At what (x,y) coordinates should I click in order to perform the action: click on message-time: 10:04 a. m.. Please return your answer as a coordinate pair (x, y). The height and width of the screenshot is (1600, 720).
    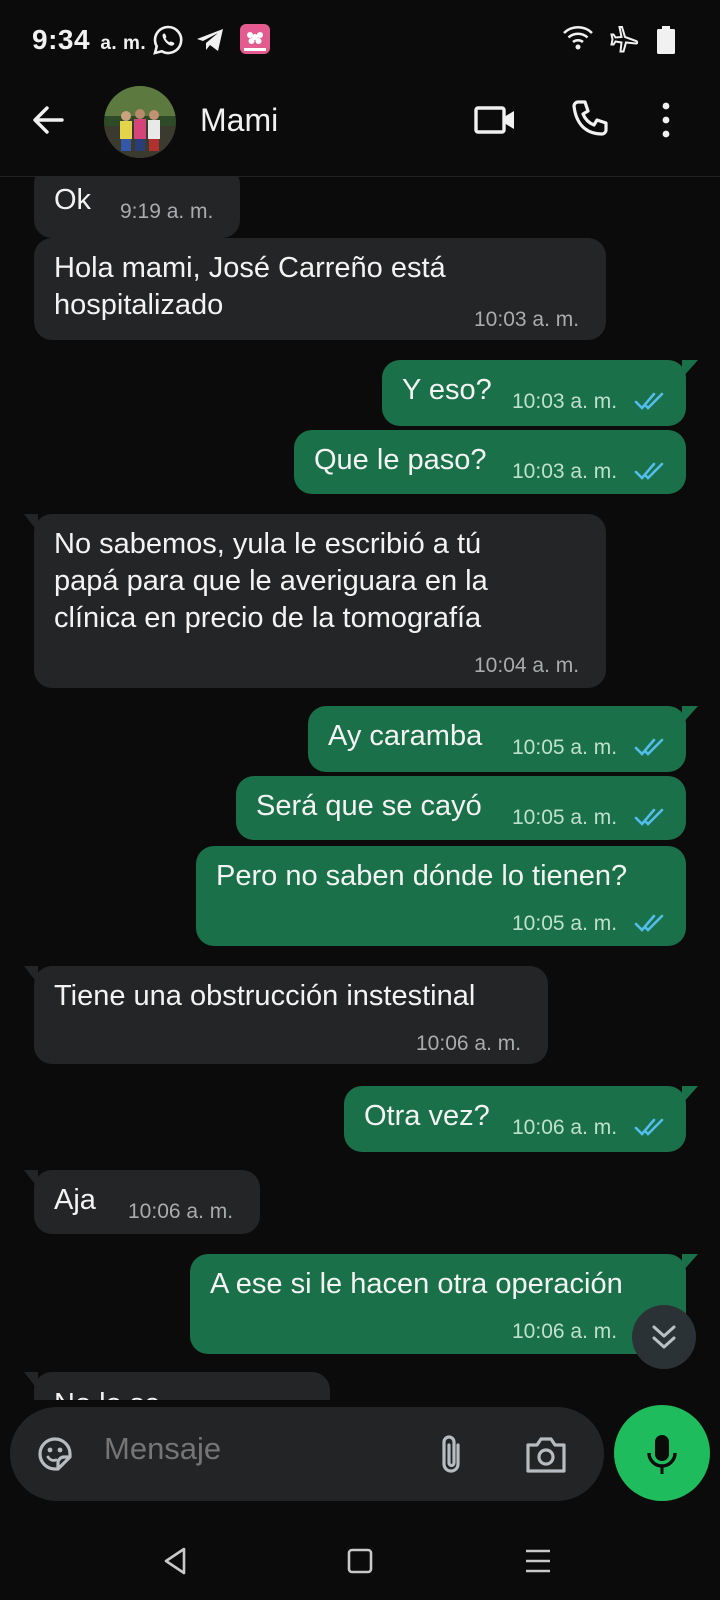
    Looking at the image, I should click on (527, 665).